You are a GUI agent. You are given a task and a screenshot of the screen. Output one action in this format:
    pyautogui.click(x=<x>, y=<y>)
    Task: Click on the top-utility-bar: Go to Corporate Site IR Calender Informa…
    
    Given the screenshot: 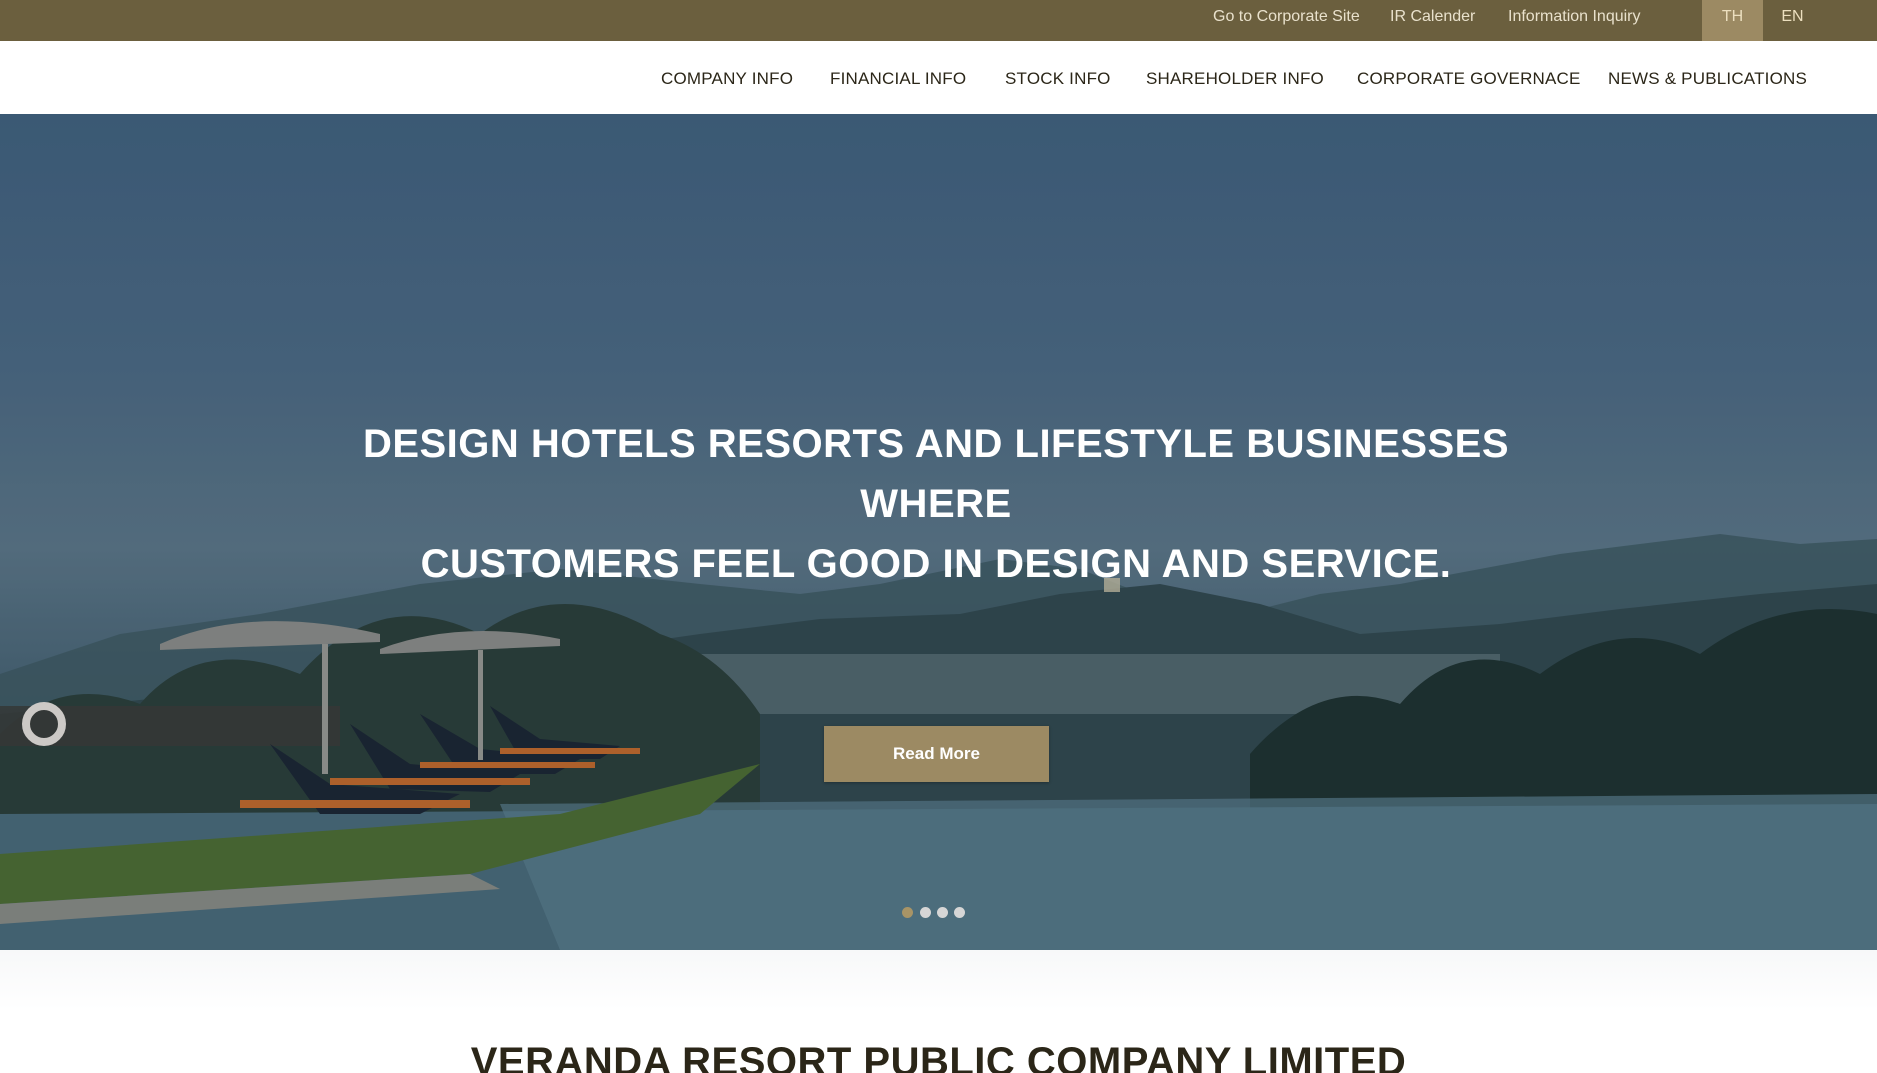 What is the action you would take?
    pyautogui.click(x=938, y=20)
    